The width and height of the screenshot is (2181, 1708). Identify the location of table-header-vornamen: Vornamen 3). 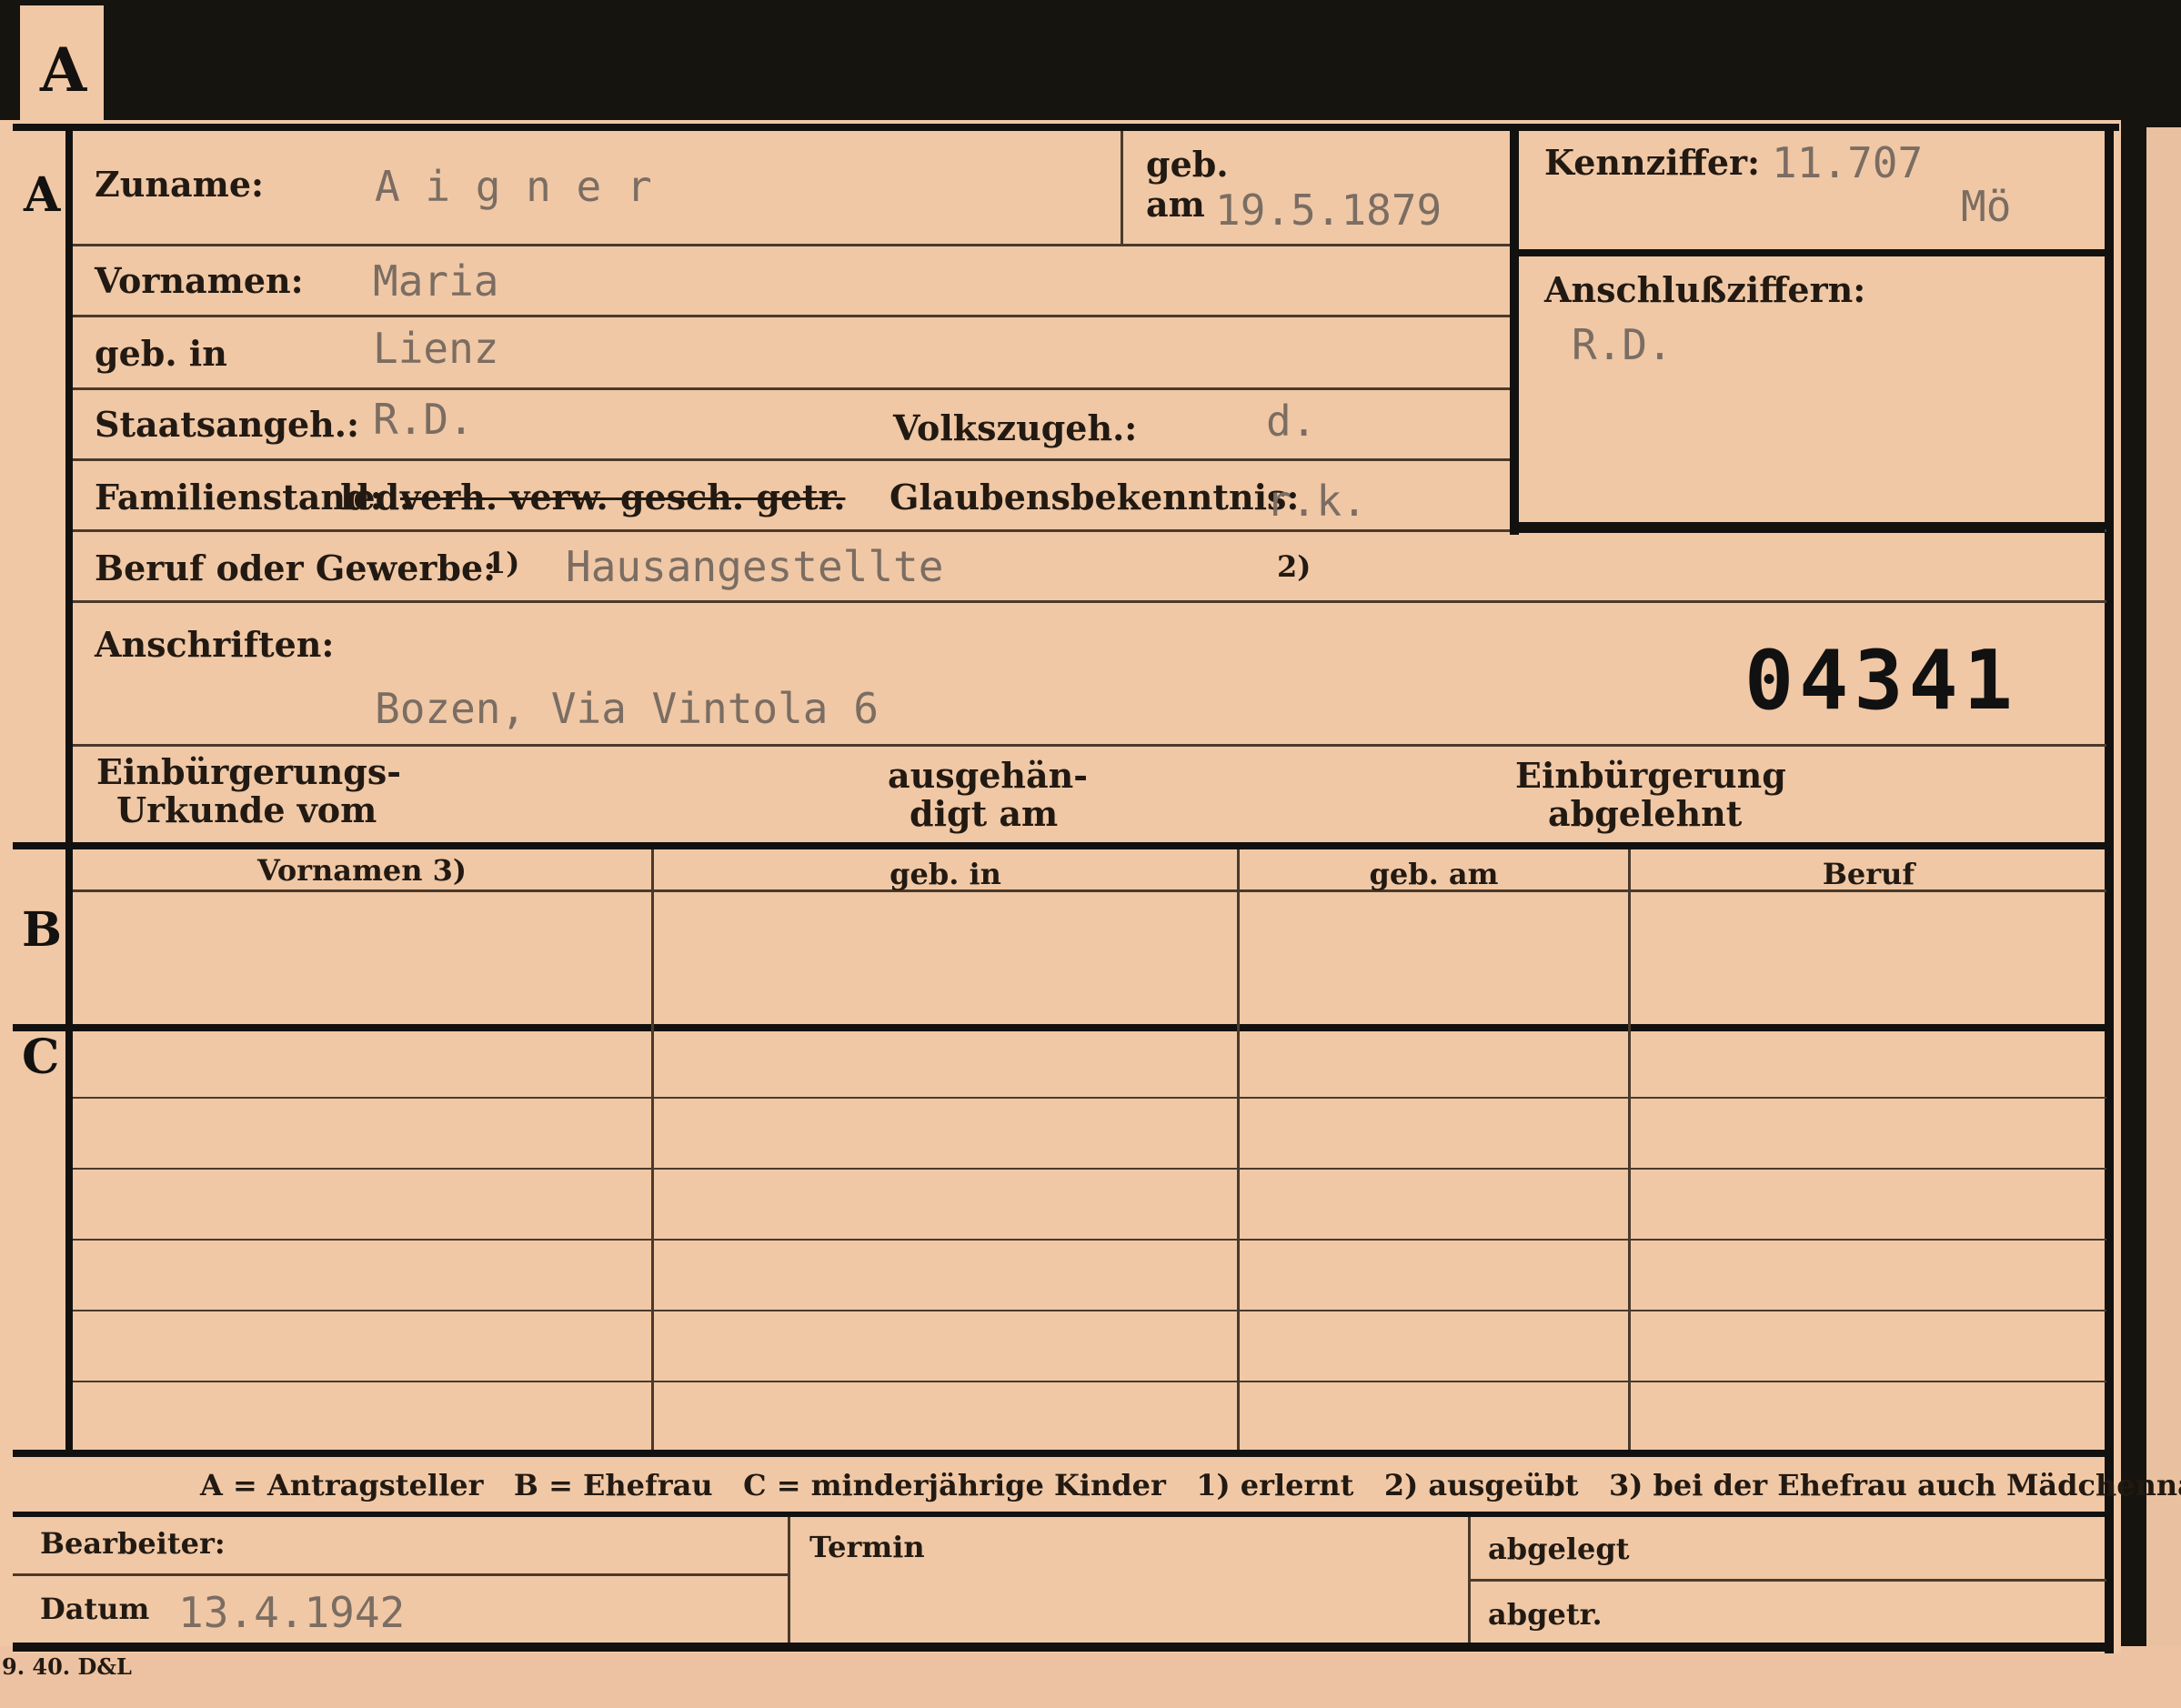
(361, 870).